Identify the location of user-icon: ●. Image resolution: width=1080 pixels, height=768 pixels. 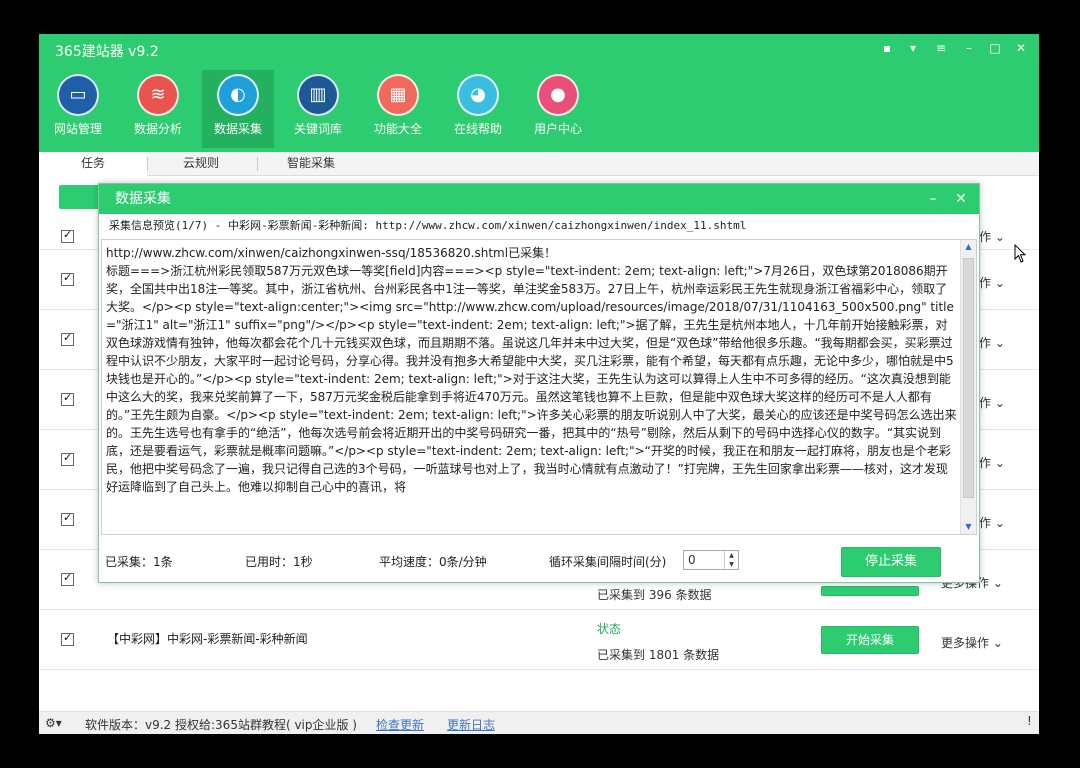
(558, 95).